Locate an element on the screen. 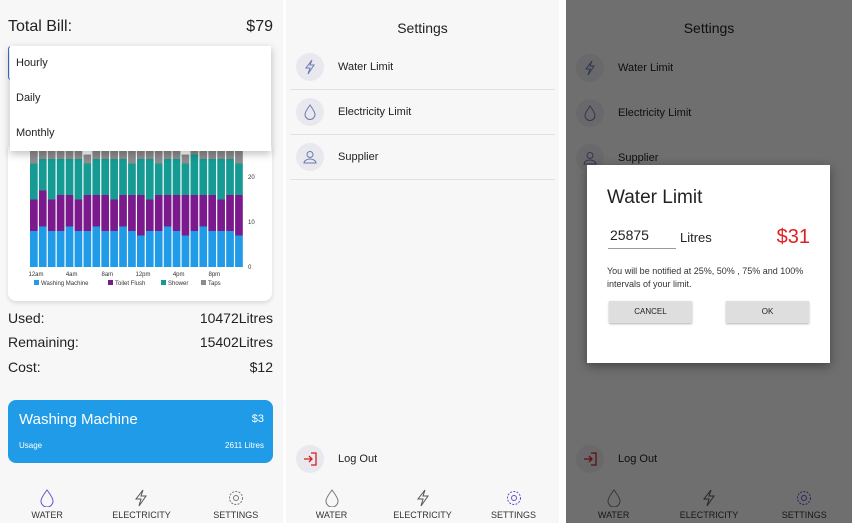 This screenshot has height=523, width=852. appliance-title: Washing Machine is located at coordinates (78, 419).